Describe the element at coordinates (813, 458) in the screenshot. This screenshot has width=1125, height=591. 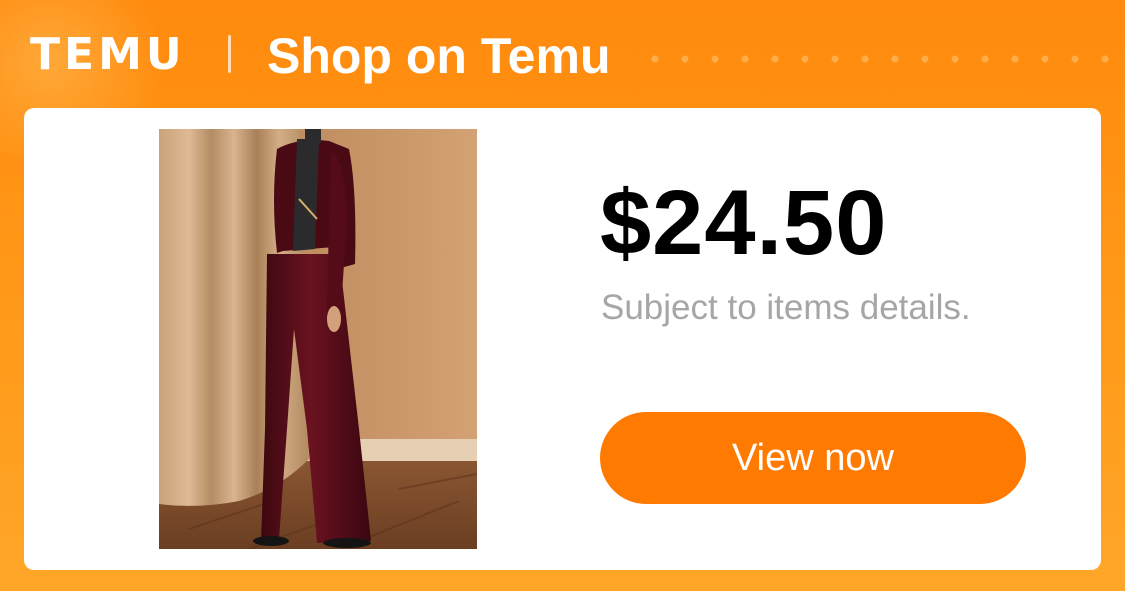
I see `view-now-button: View now` at that location.